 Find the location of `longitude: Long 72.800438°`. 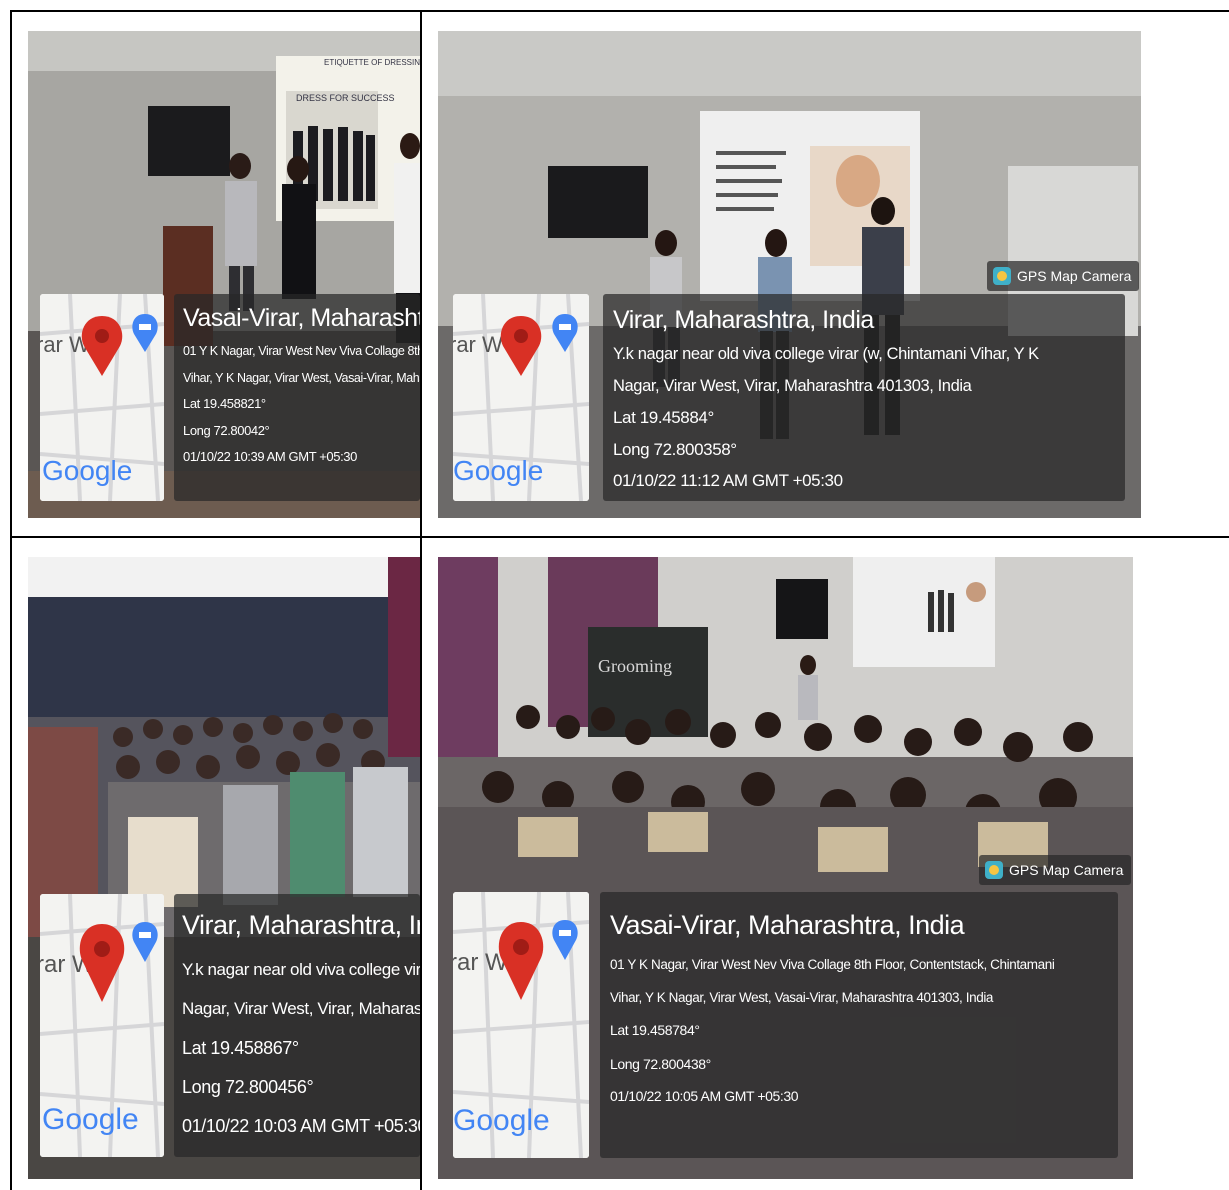

longitude: Long 72.800438° is located at coordinates (660, 1064).